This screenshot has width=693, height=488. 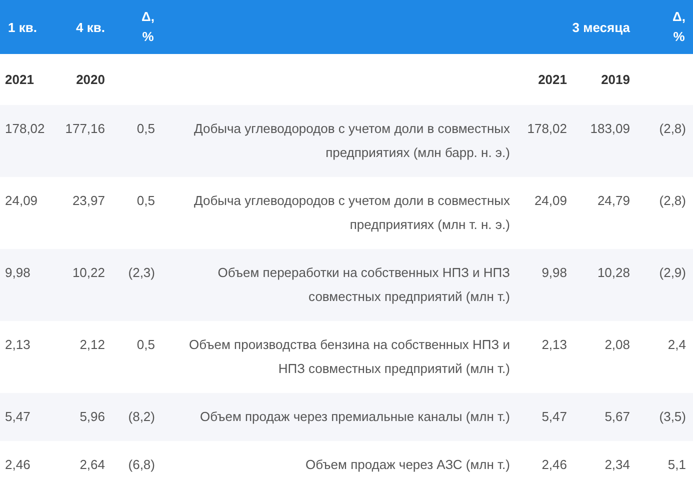 I want to click on column-header: 1 кв., so click(x=22, y=27).